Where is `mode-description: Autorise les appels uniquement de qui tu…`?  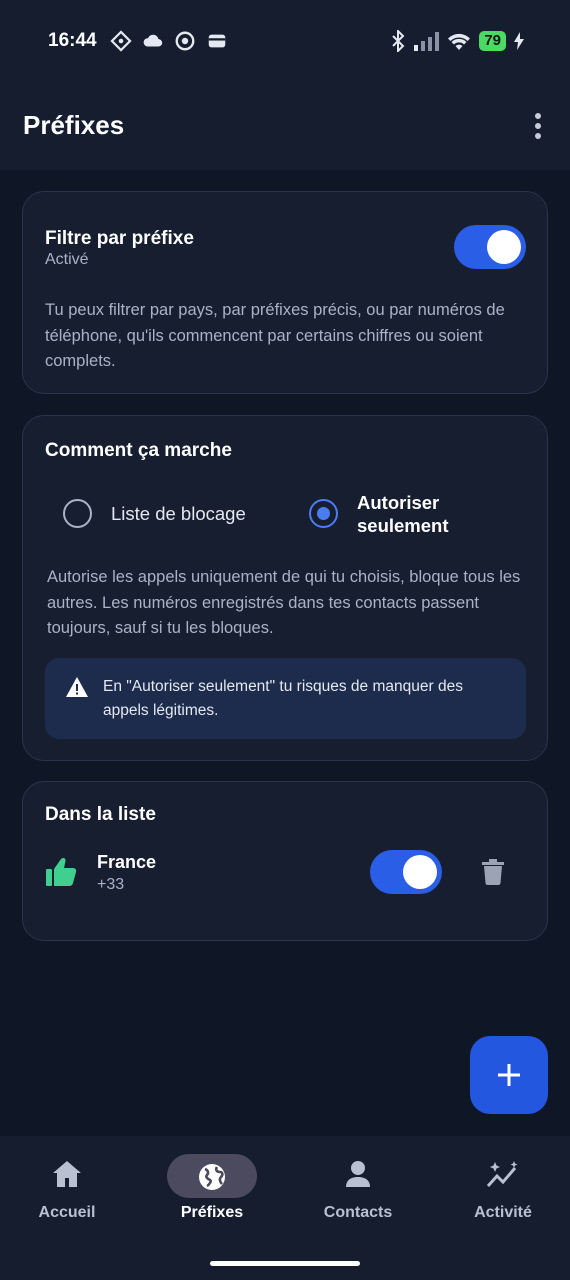
mode-description: Autorise les appels uniquement de qui tu… is located at coordinates (284, 602).